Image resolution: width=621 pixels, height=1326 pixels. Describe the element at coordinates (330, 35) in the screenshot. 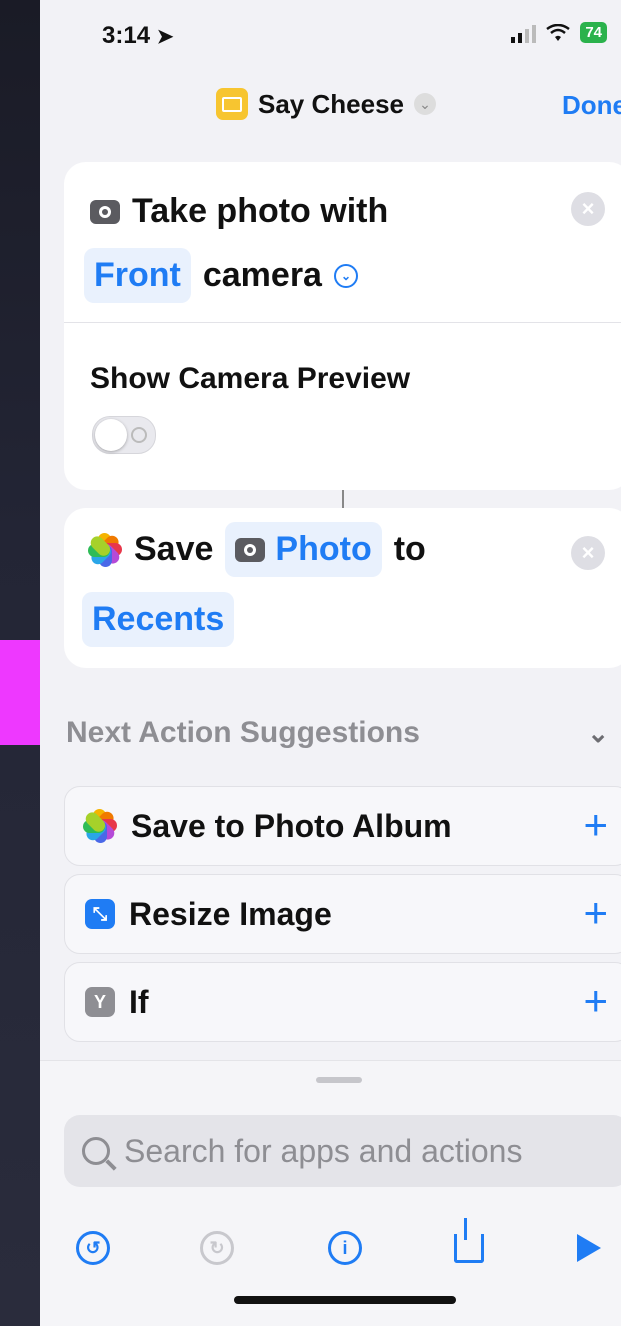

I see `status-bar: 3:14 ➤ 74` at that location.